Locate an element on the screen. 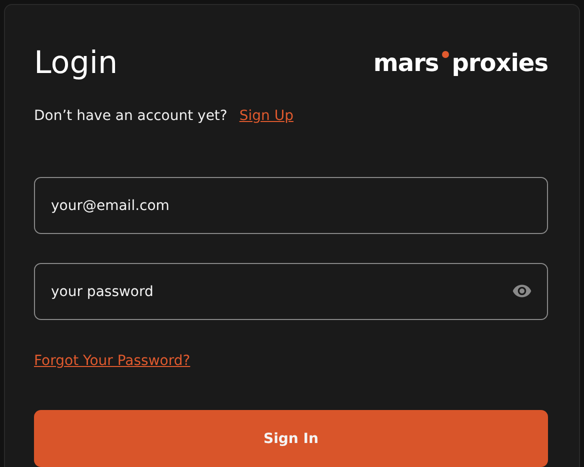  logo-dot-icon is located at coordinates (445, 54).